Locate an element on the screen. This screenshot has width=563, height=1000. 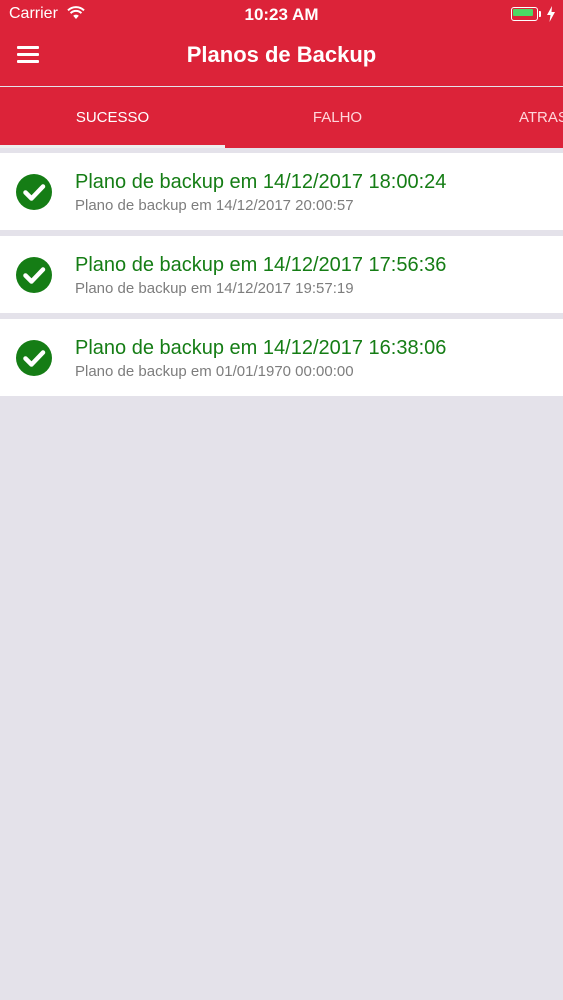
tab-bar: SUCESSO FALHO ATRASADO is located at coordinates (281, 117).